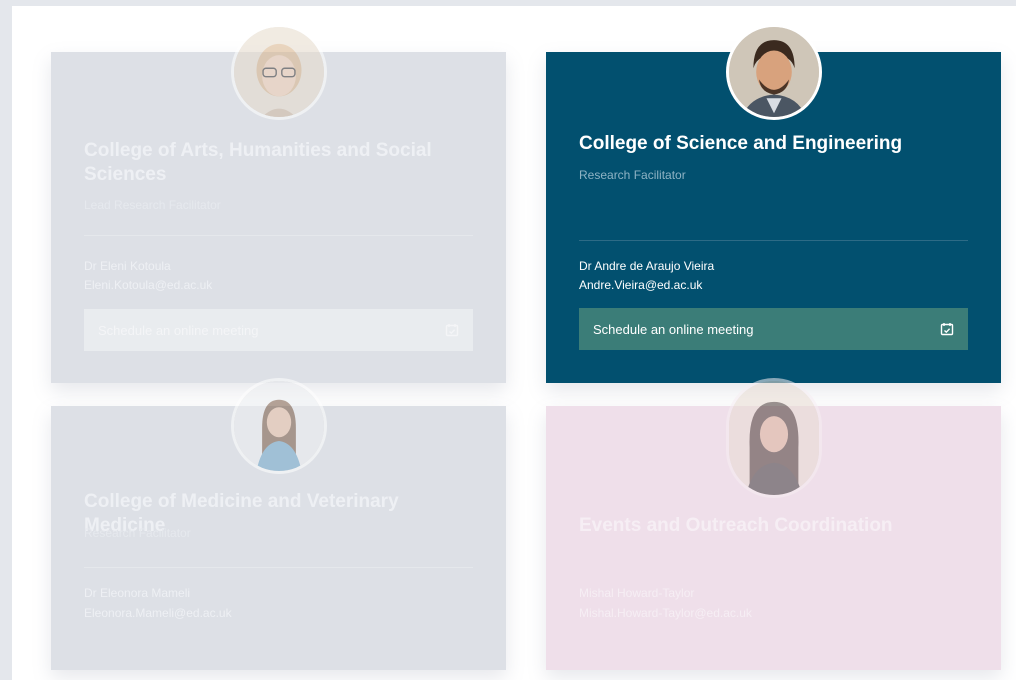  I want to click on card-title: College of Science and Engineering, so click(741, 143).